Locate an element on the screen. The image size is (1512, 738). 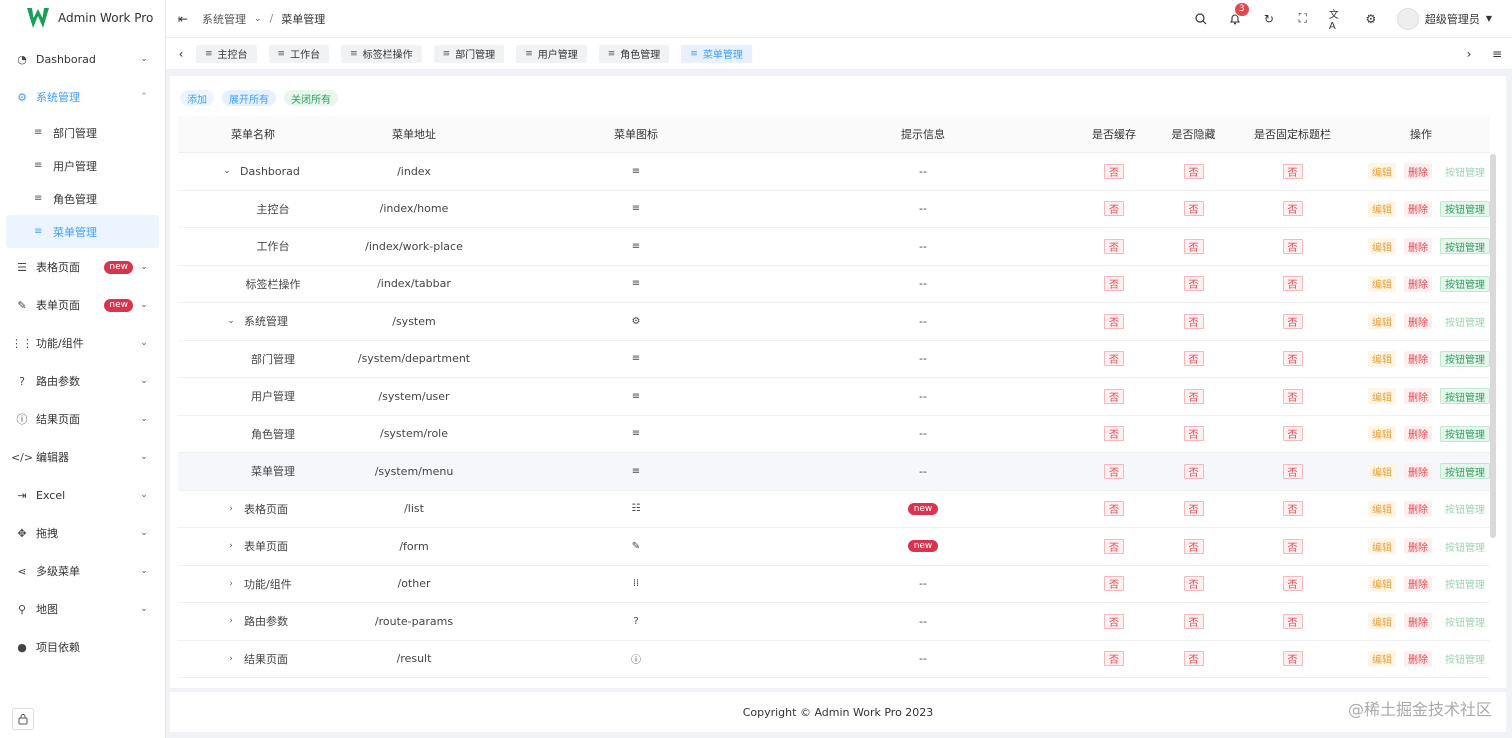
lock-button is located at coordinates (23, 719).